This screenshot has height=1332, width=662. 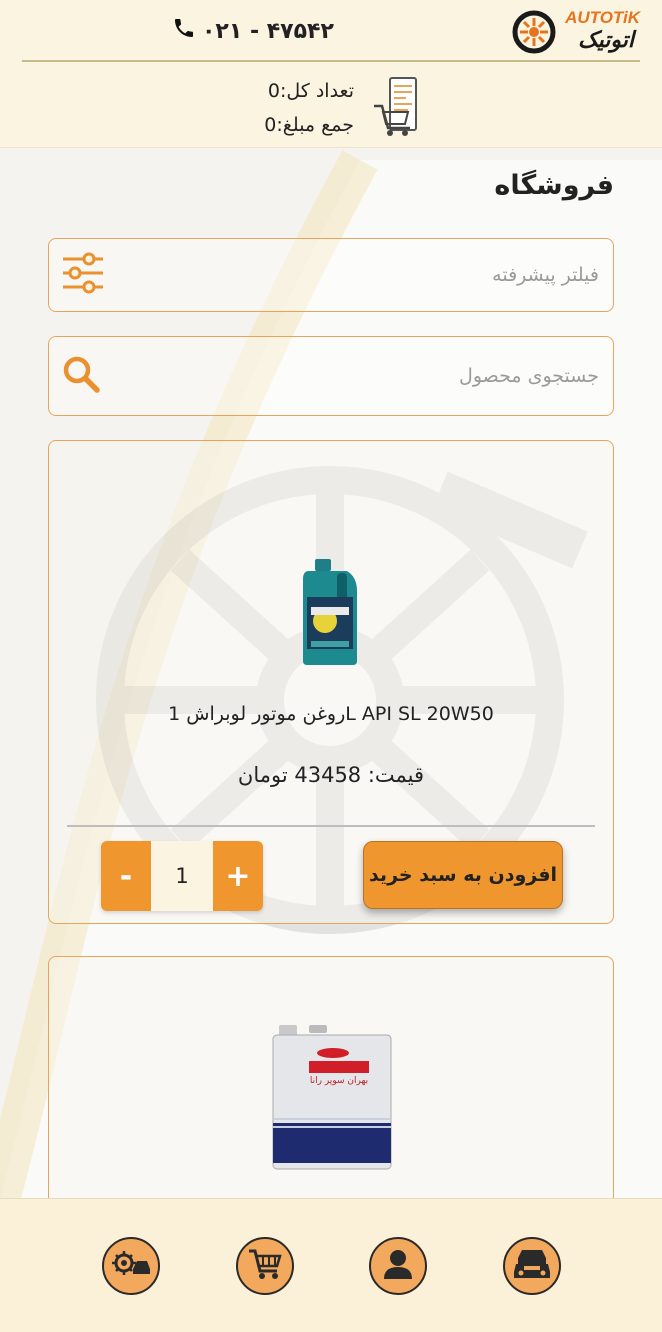 What do you see at coordinates (359, 275) in the screenshot?
I see `advanced-filter-input` at bounding box center [359, 275].